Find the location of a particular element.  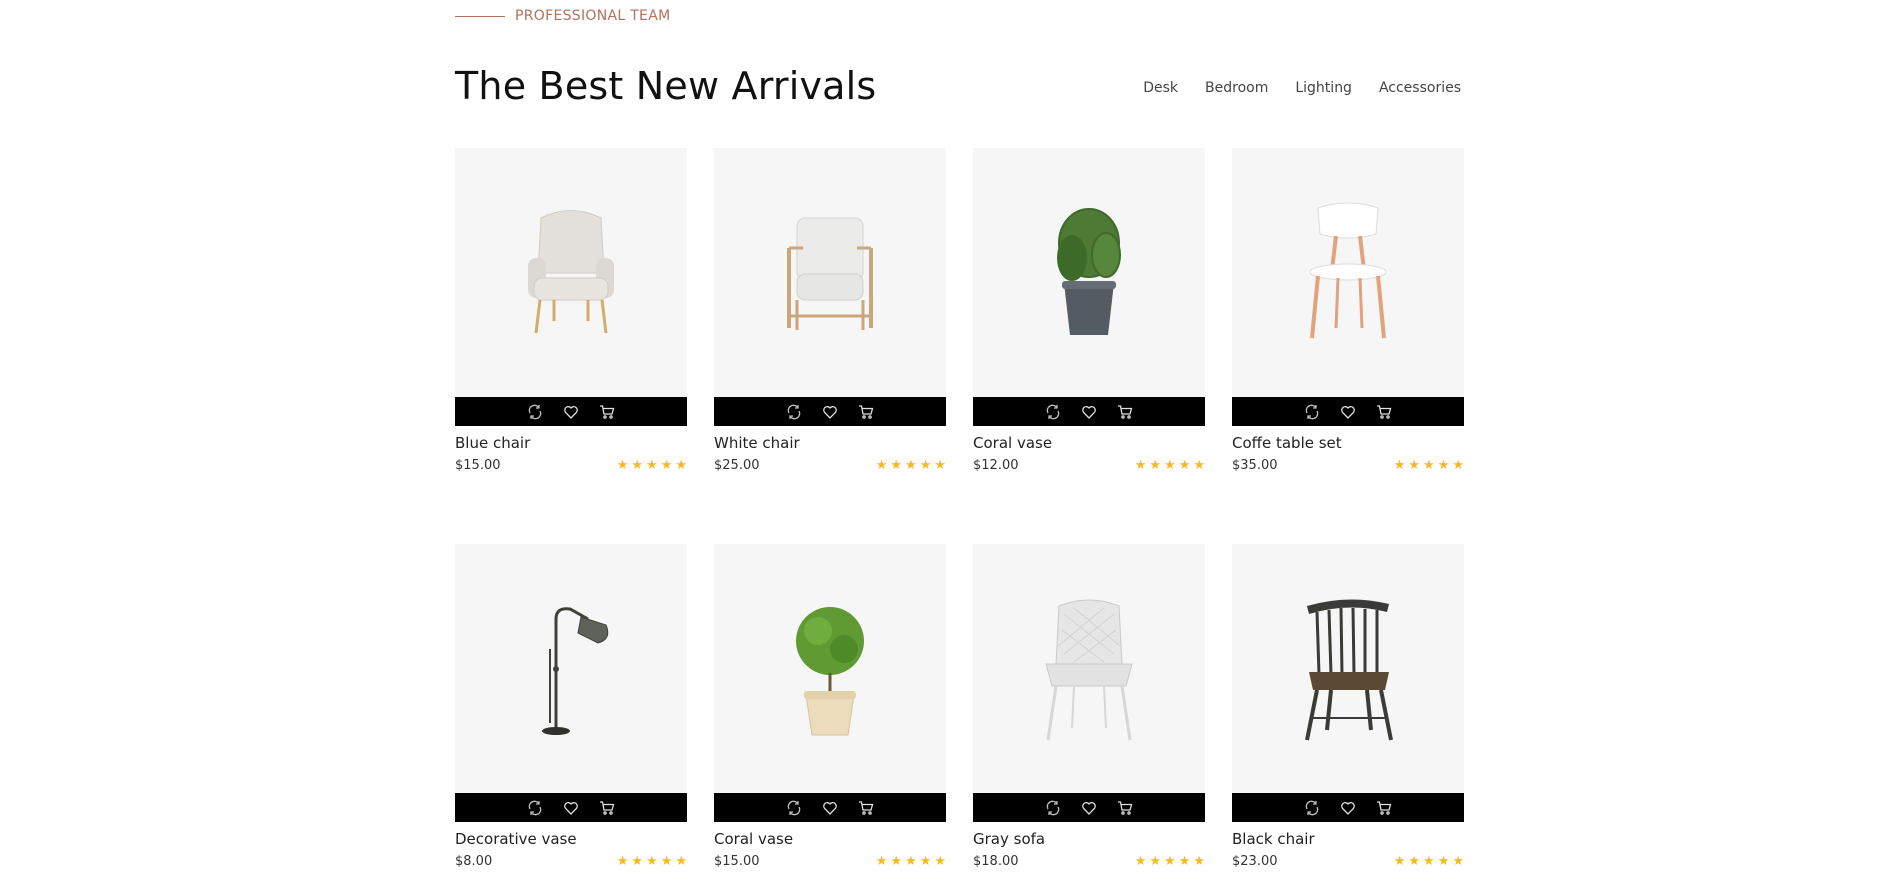

filter-accessories: Accessories is located at coordinates (1420, 88).